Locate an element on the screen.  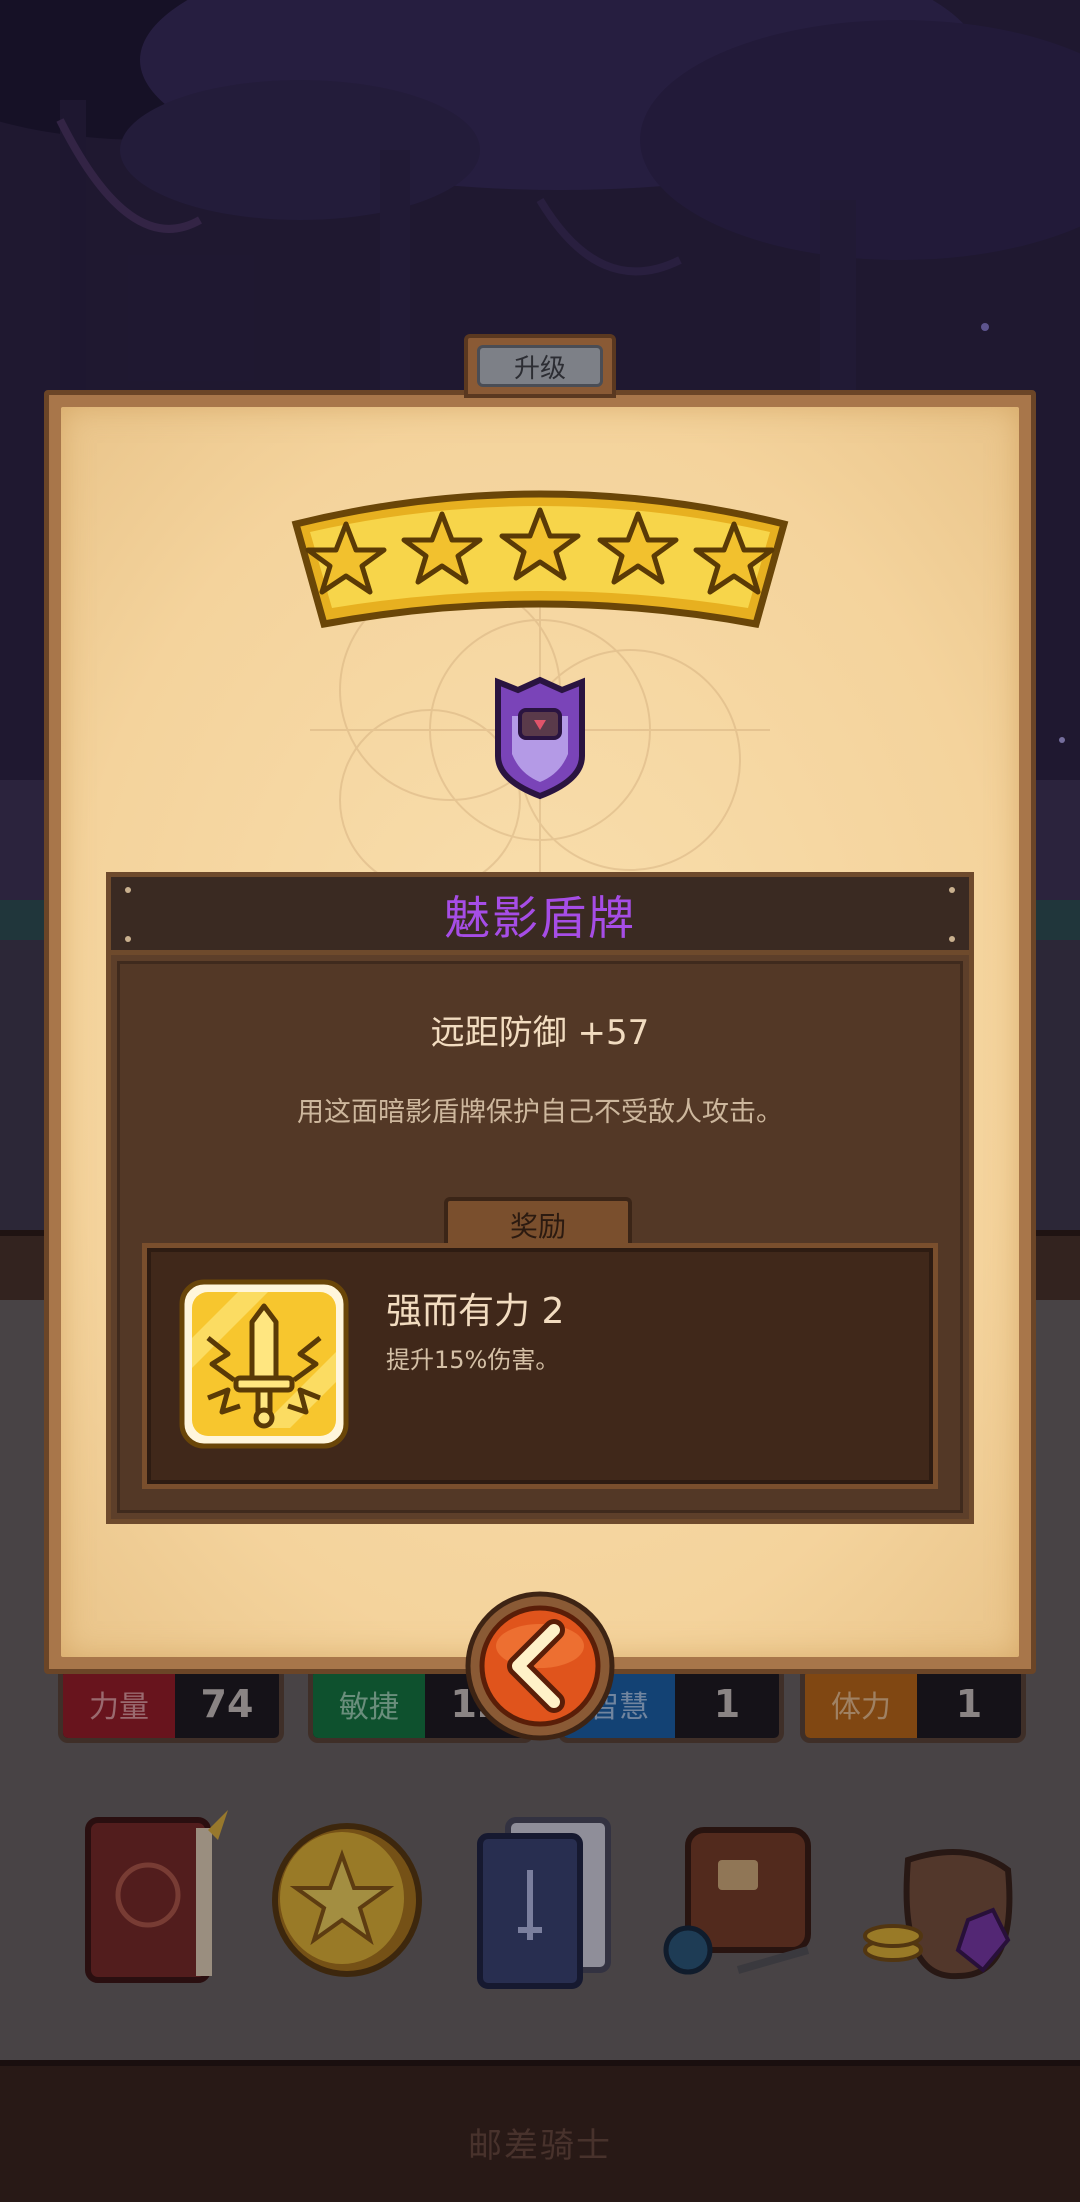
sword-burst-icon is located at coordinates (264, 1364).